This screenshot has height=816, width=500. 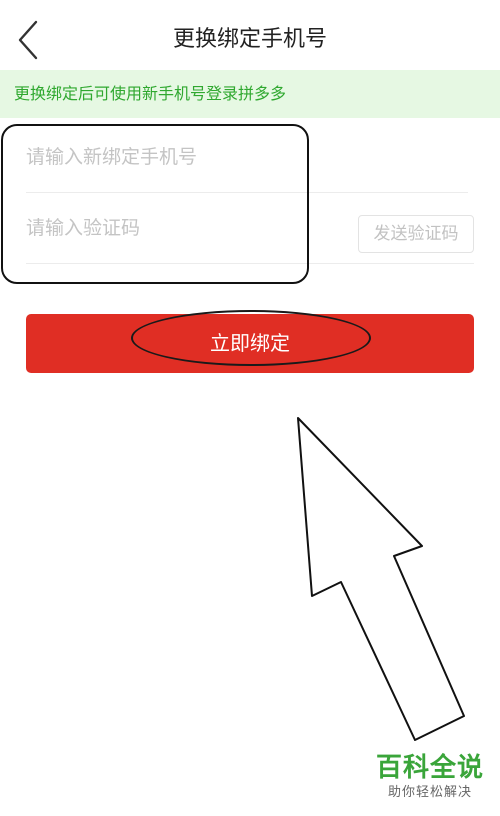 I want to click on send-code-button: 发送验证码, so click(x=416, y=234).